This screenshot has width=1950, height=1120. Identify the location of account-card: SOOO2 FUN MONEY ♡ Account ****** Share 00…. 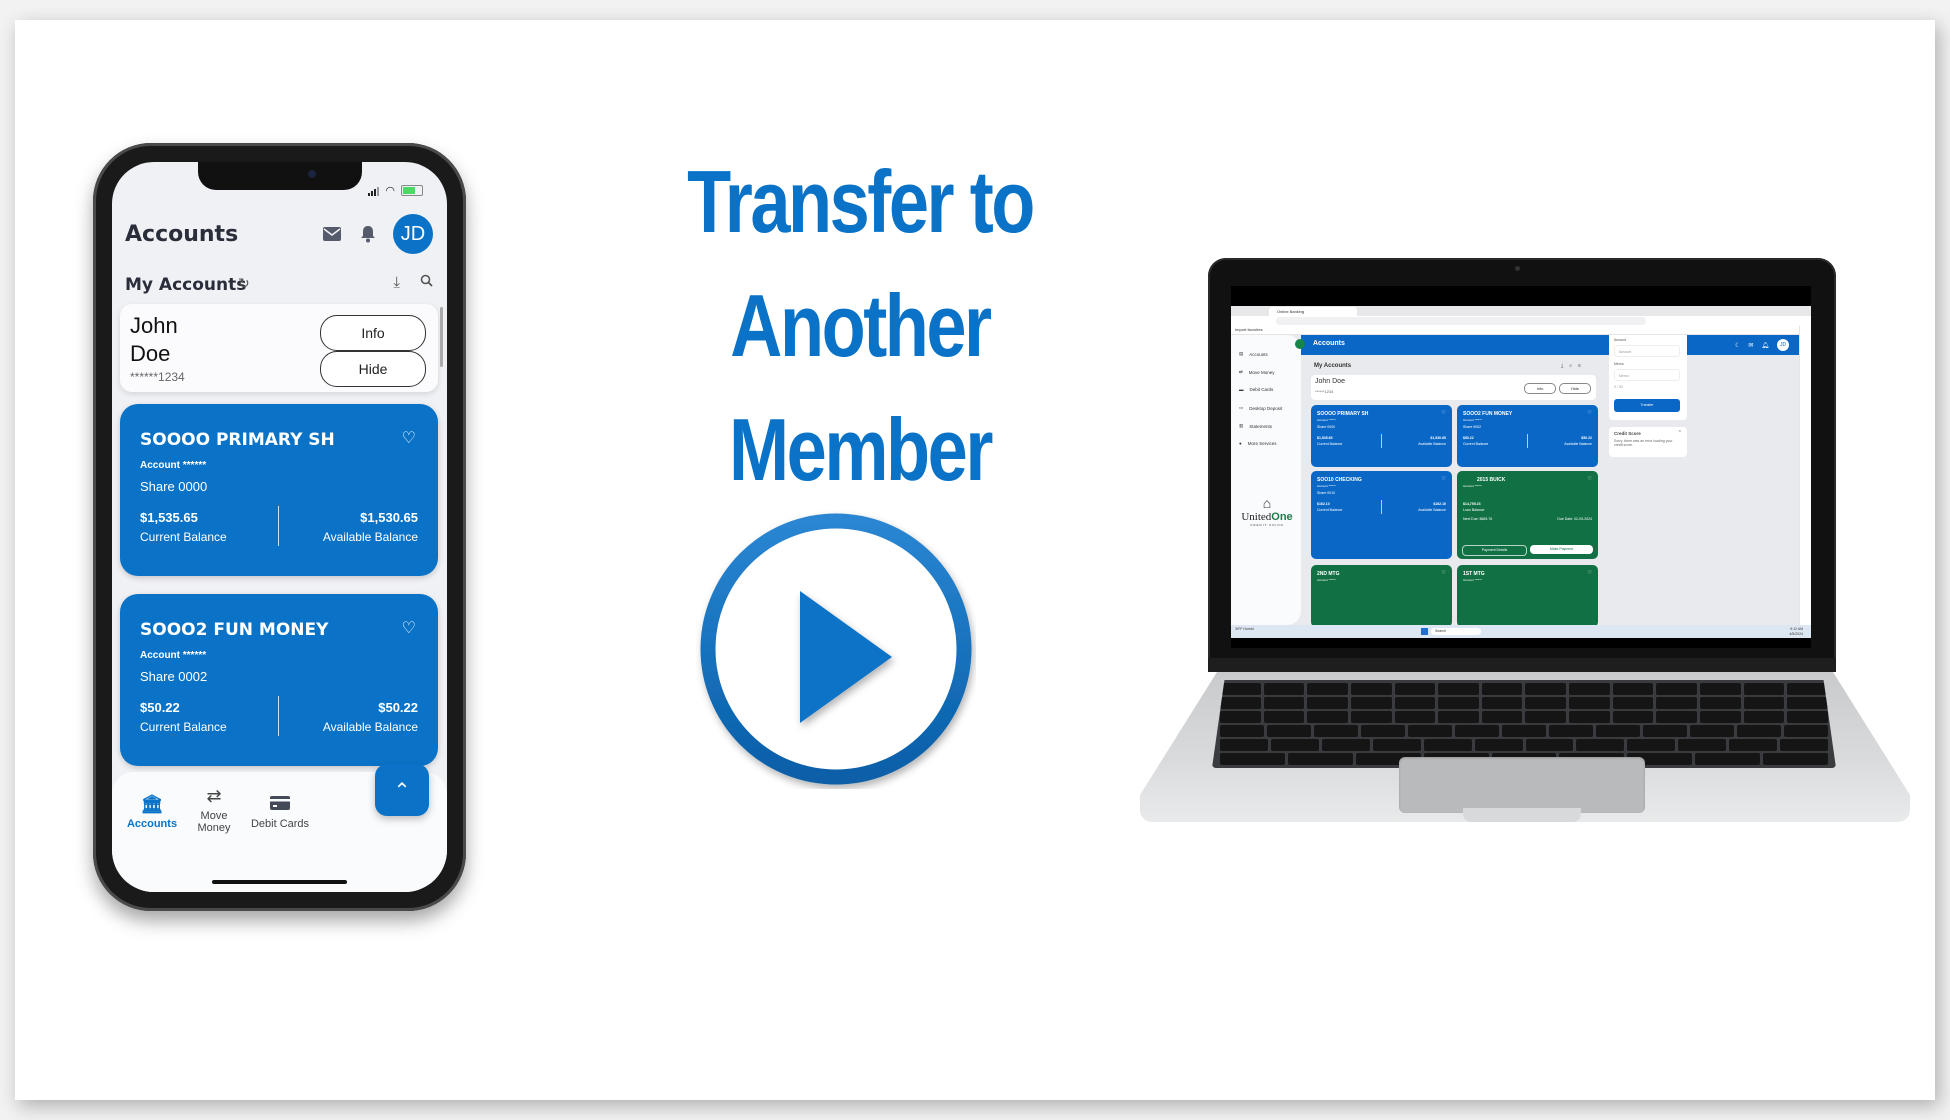
(1527, 436).